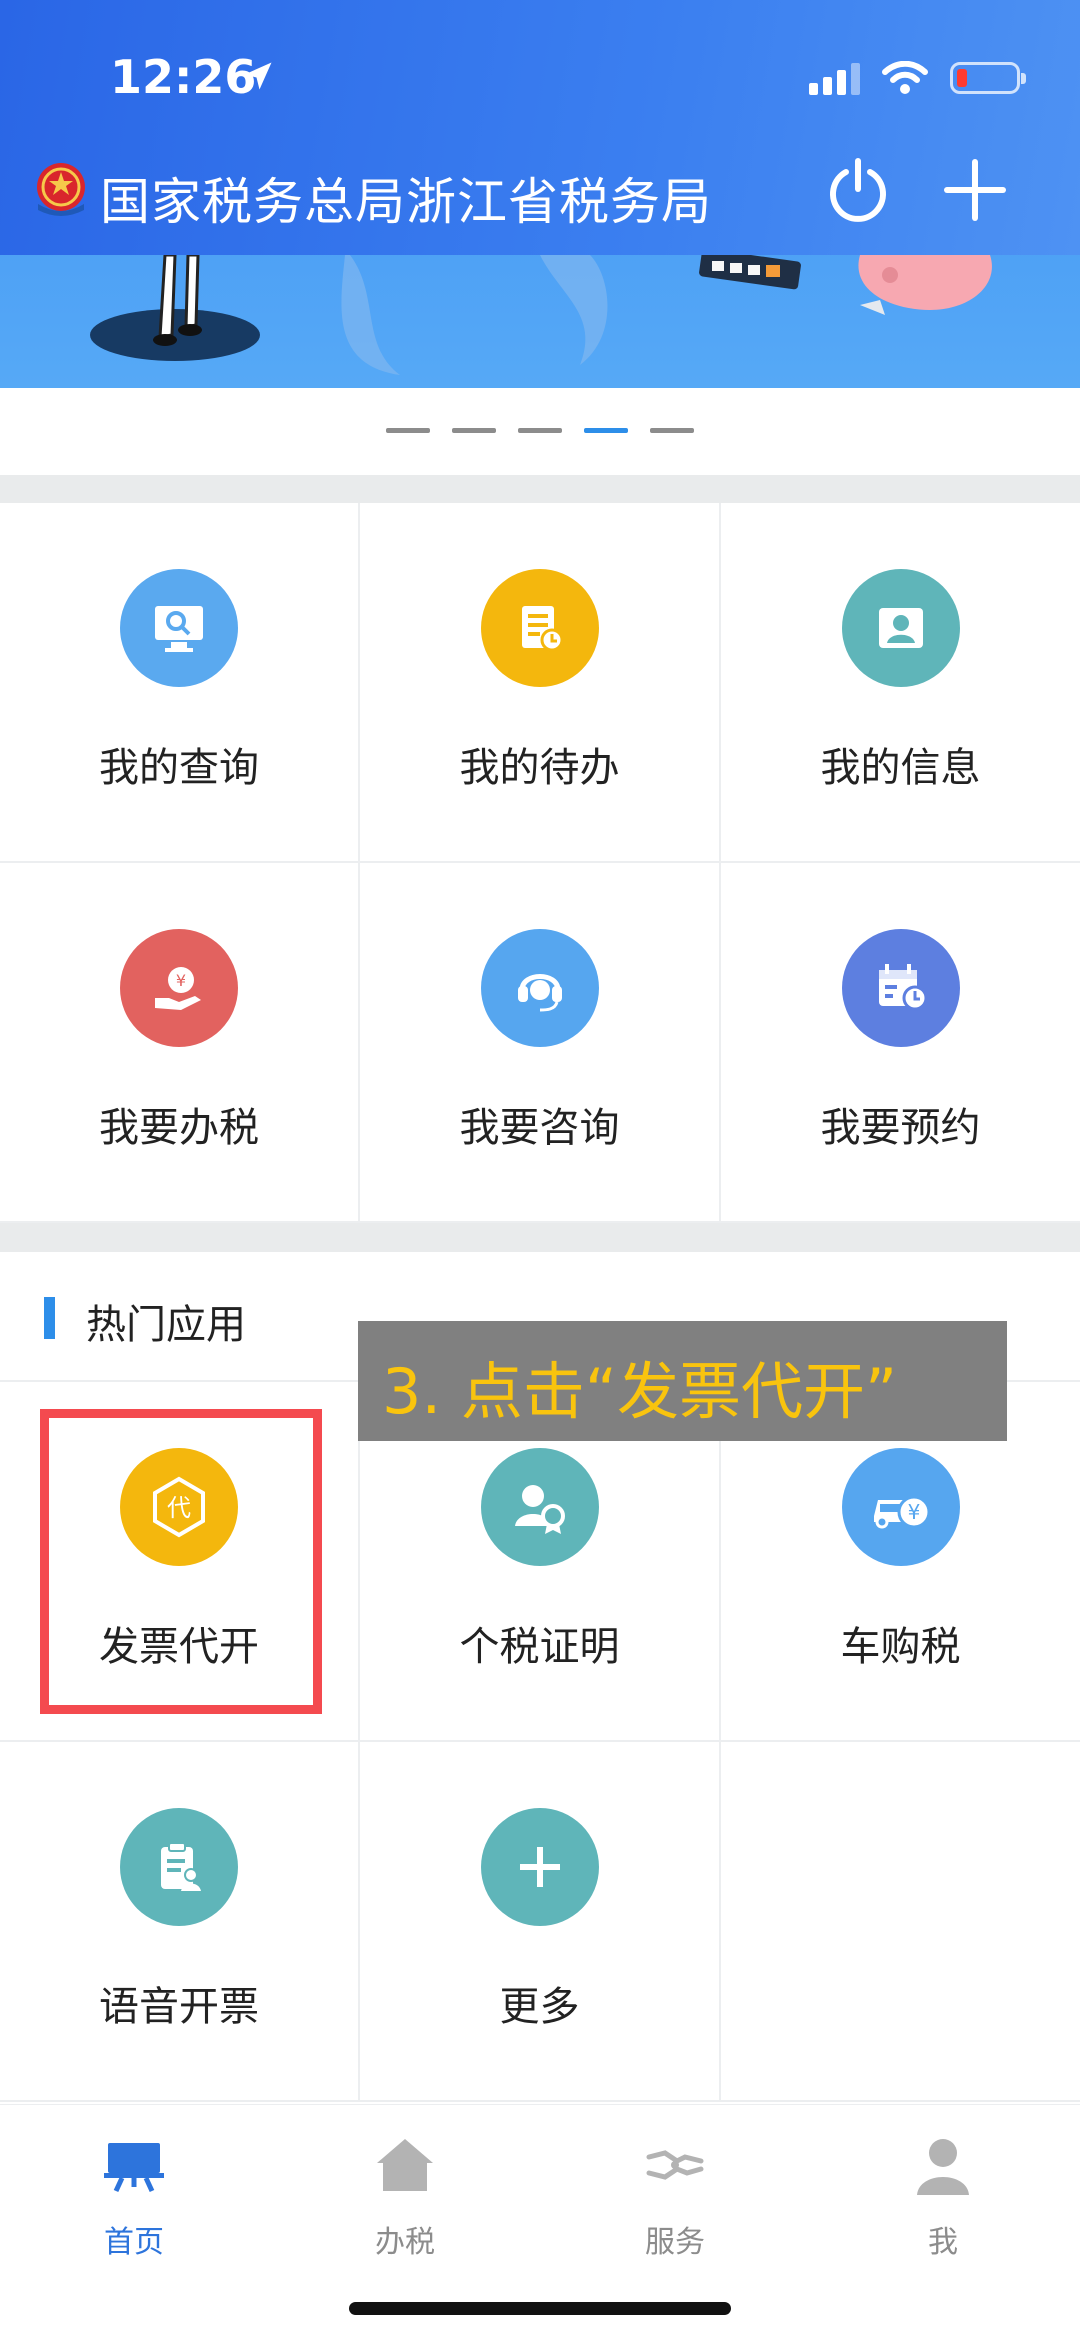  Describe the element at coordinates (49, 1318) in the screenshot. I see `section-accent-bar` at that location.